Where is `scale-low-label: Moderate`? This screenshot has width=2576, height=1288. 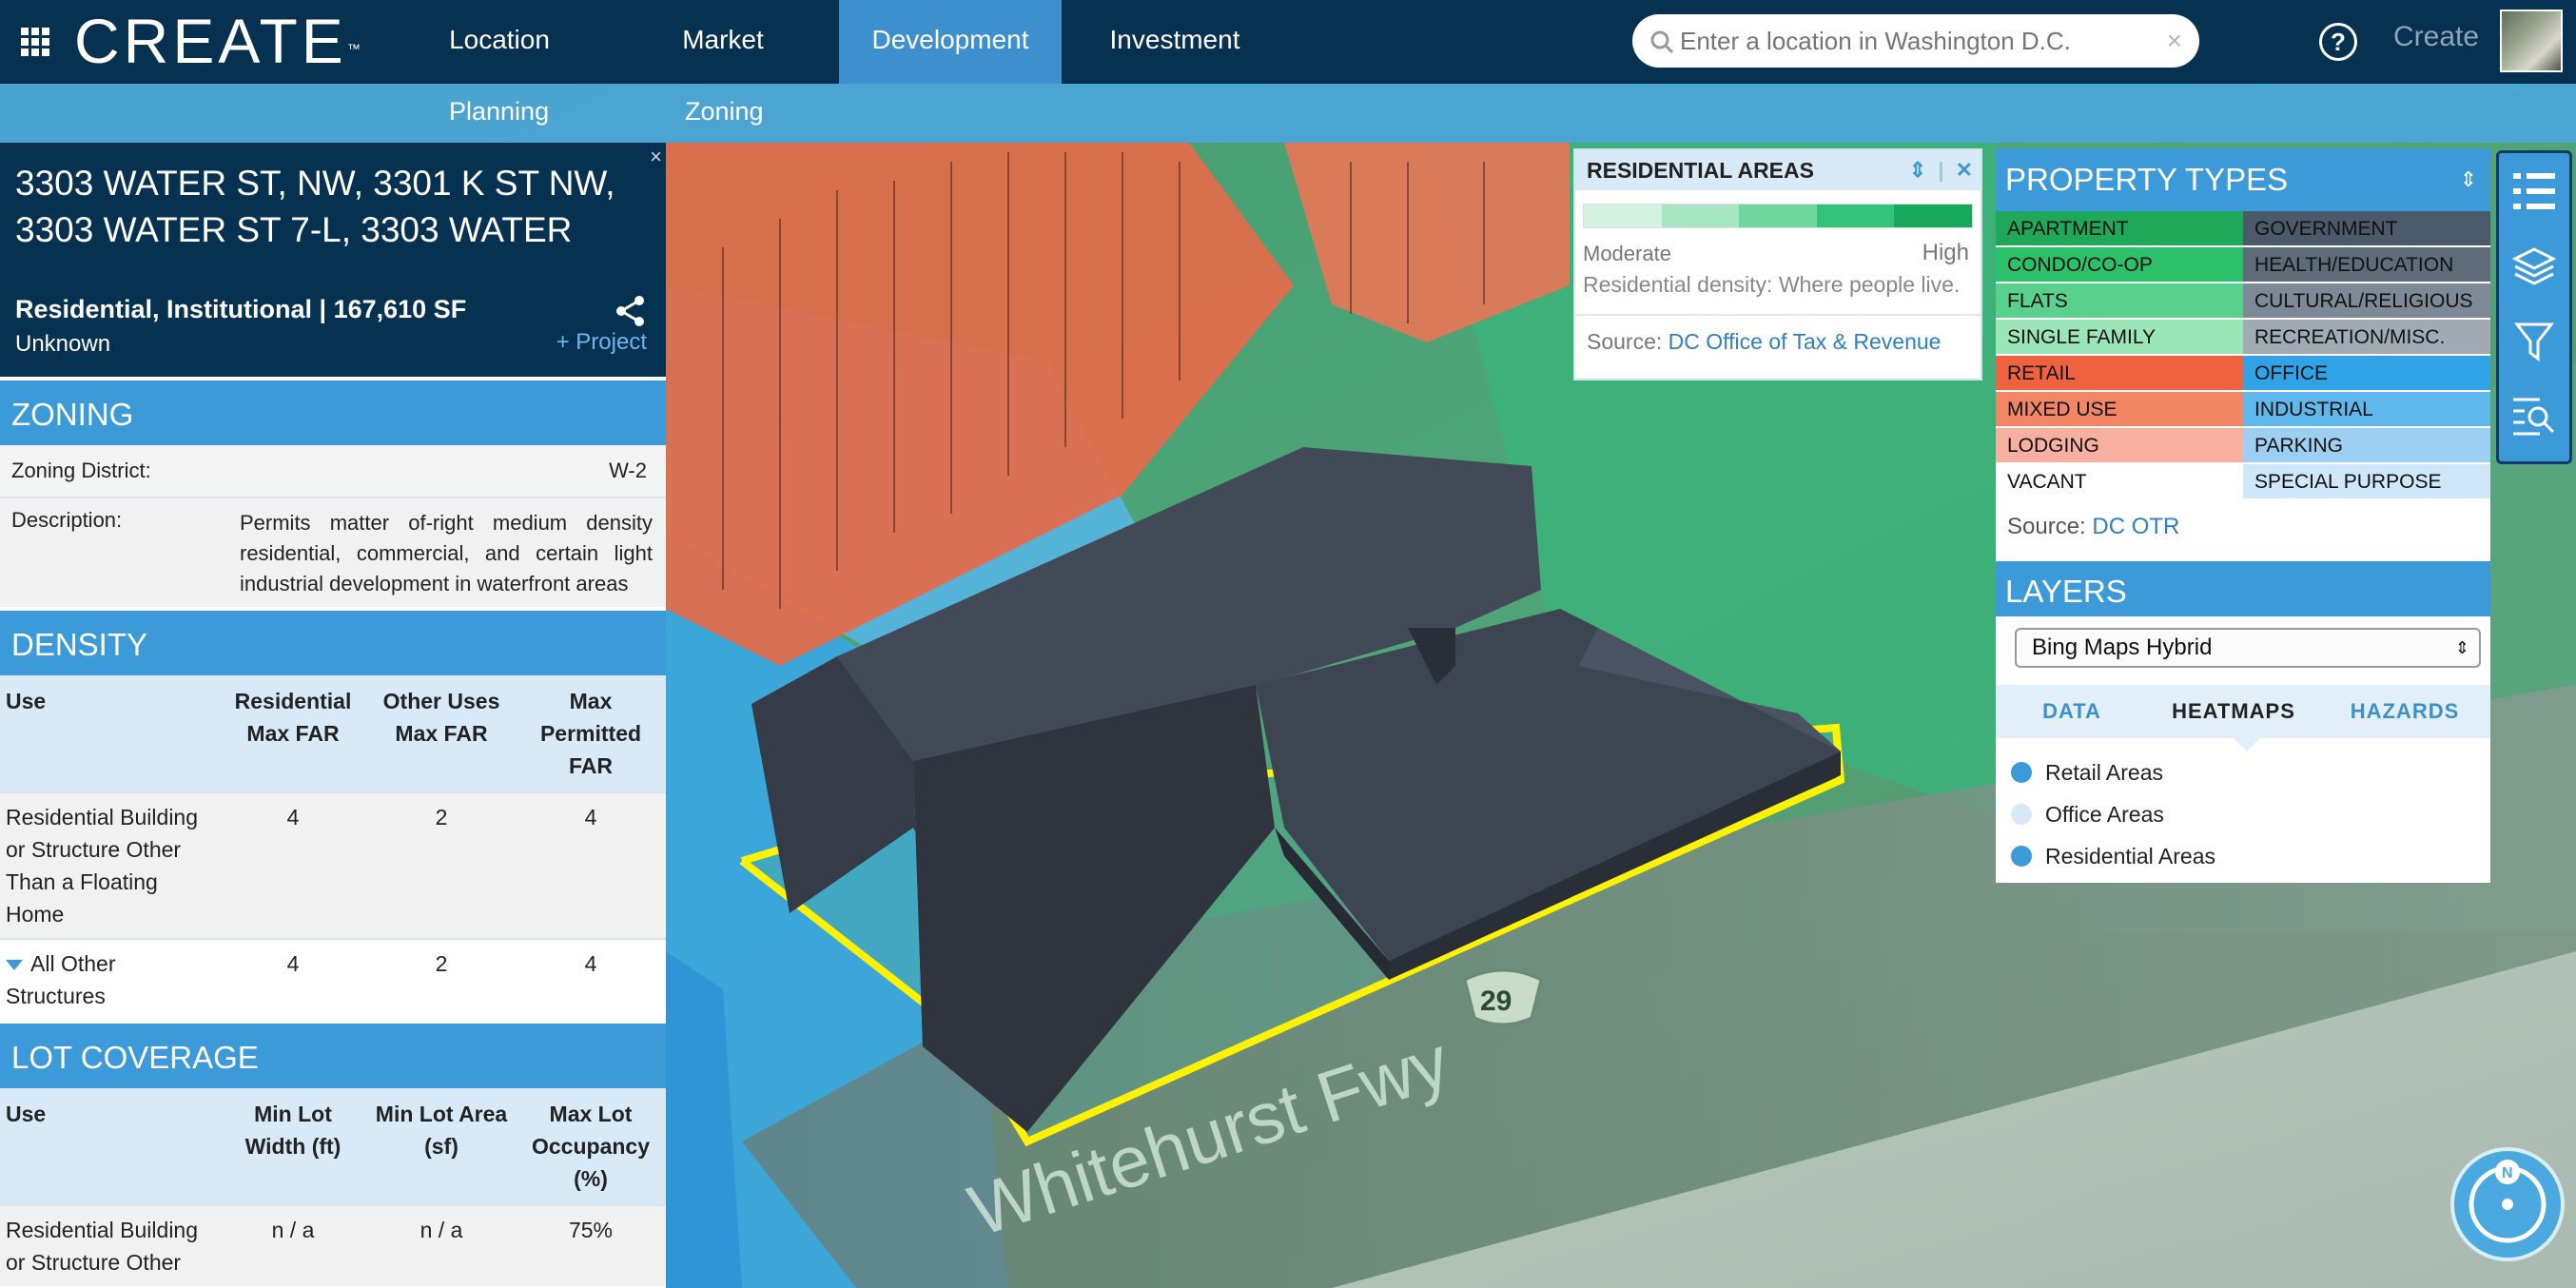
scale-low-label: Moderate is located at coordinates (1627, 254).